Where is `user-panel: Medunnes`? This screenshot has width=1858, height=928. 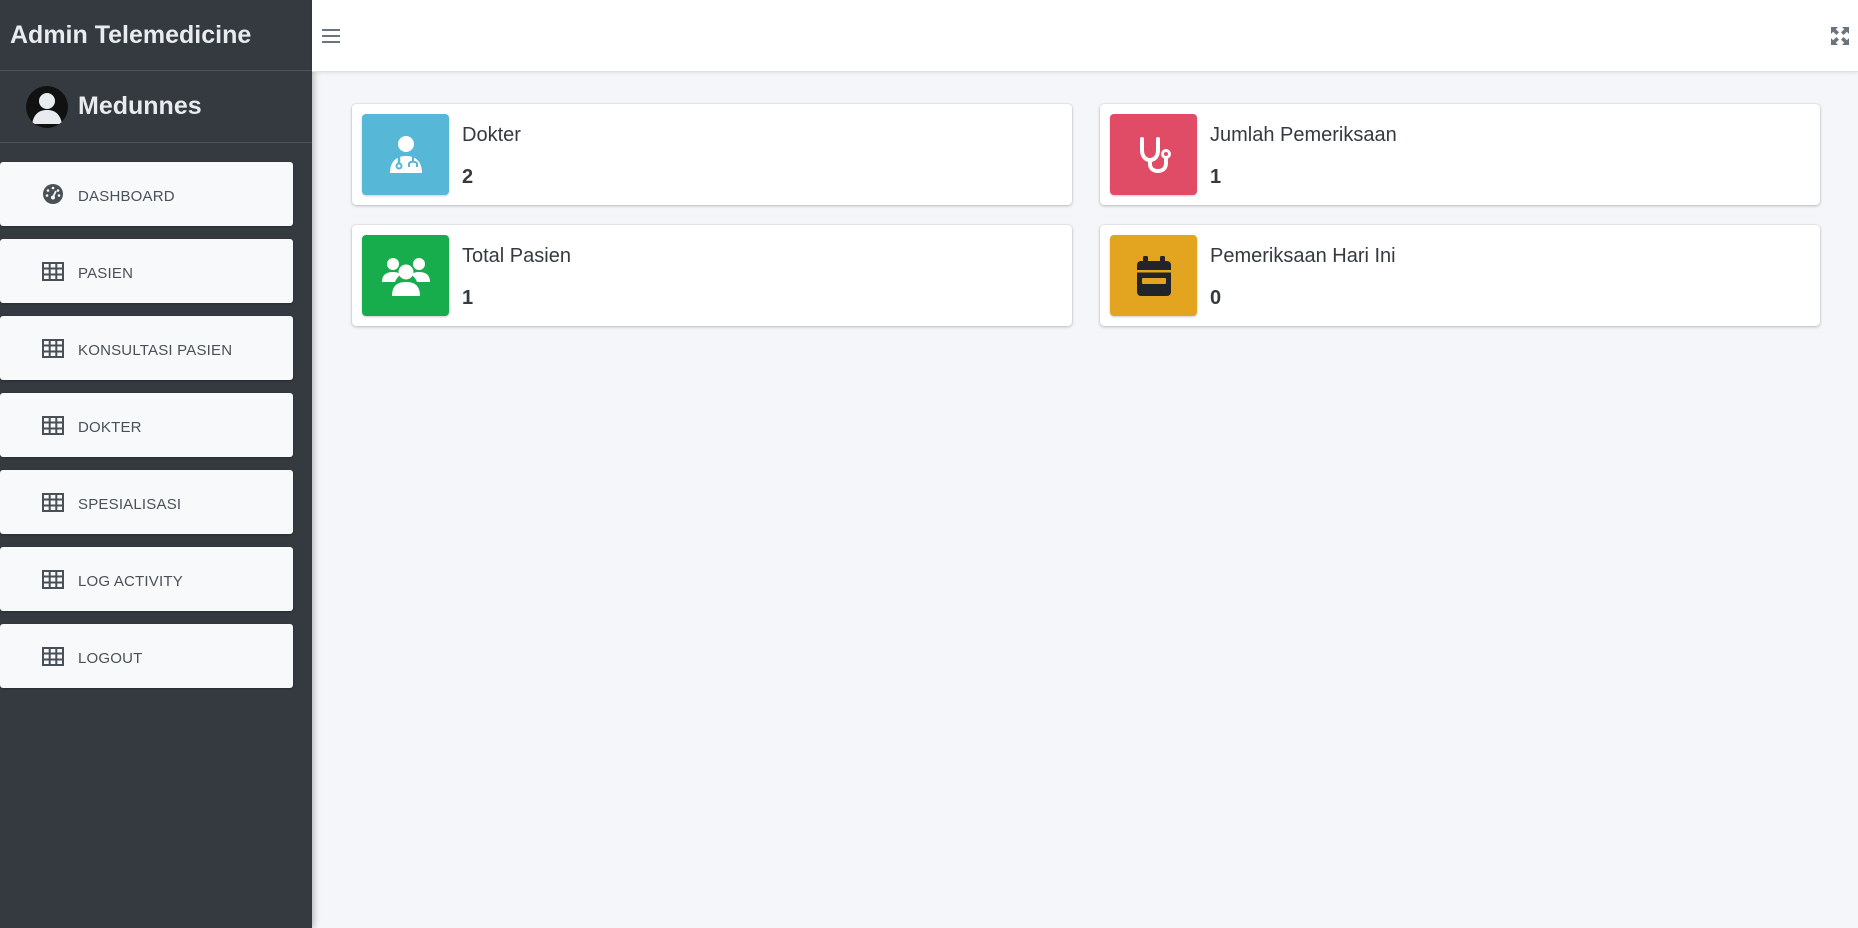
user-panel: Medunnes is located at coordinates (156, 107).